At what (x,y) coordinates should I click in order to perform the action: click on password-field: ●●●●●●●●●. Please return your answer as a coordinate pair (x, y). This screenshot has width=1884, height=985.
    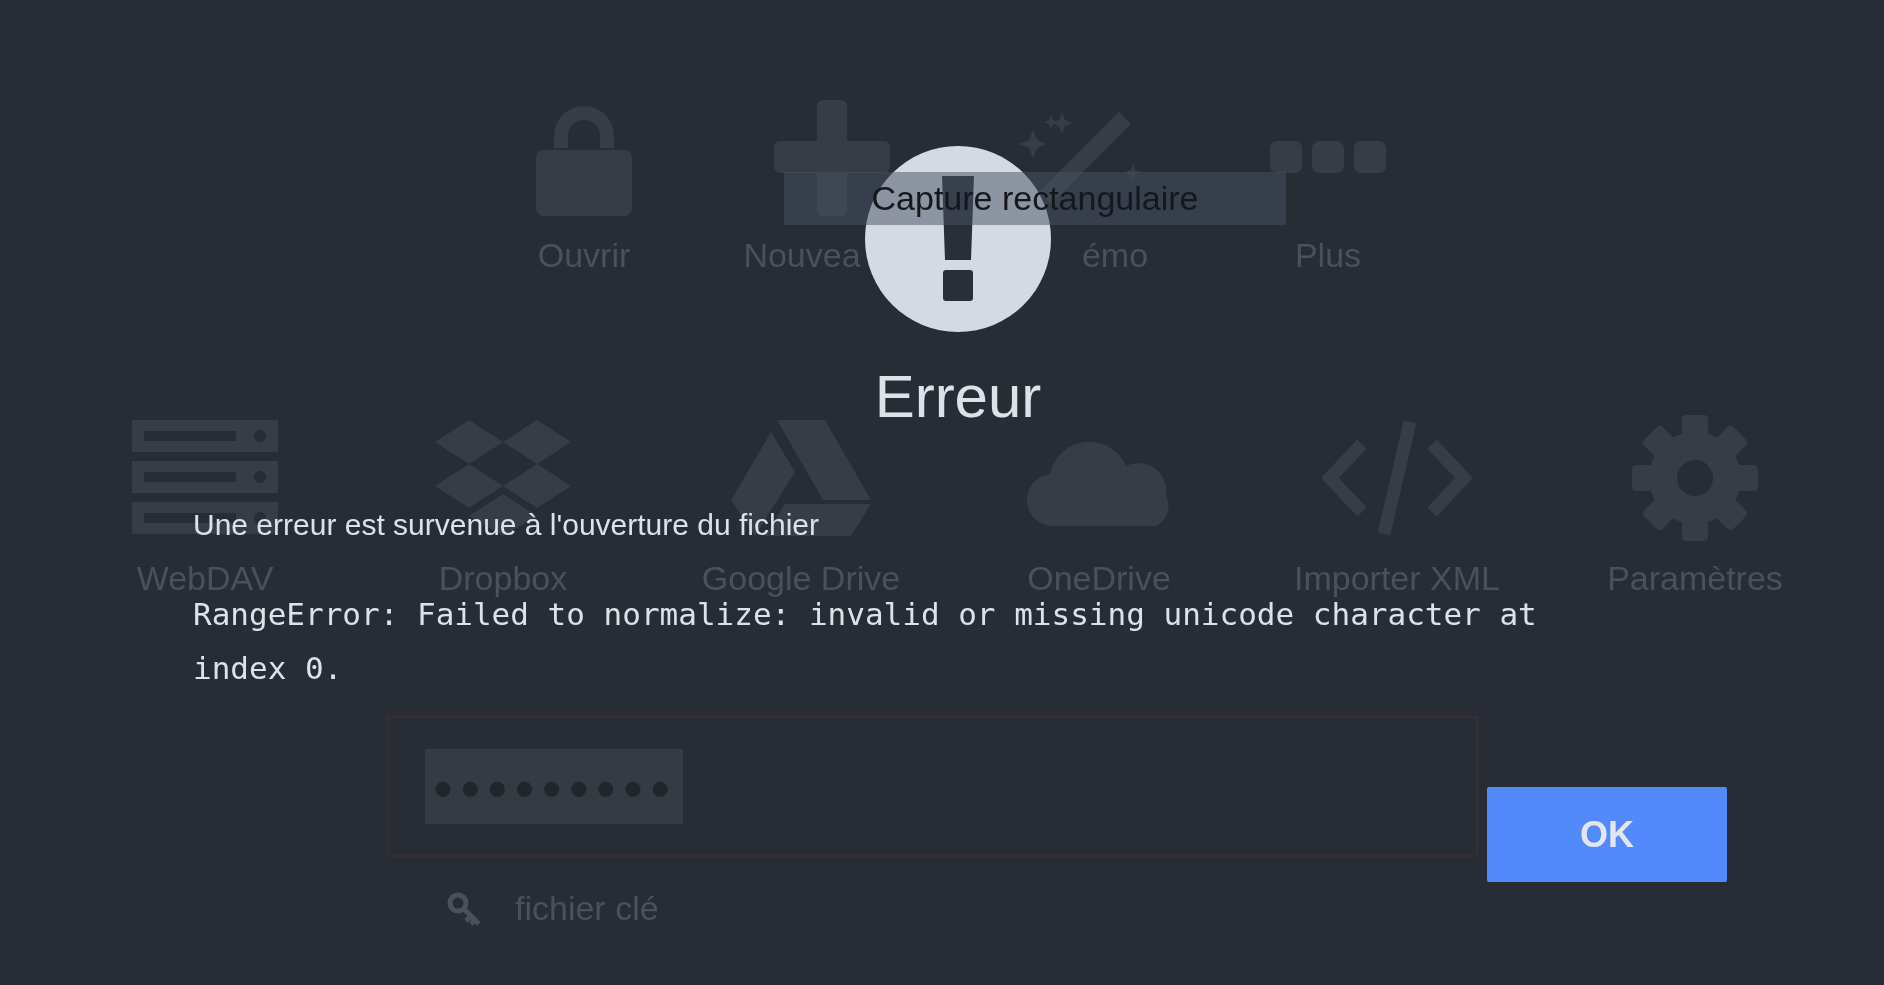
    Looking at the image, I should click on (932, 786).